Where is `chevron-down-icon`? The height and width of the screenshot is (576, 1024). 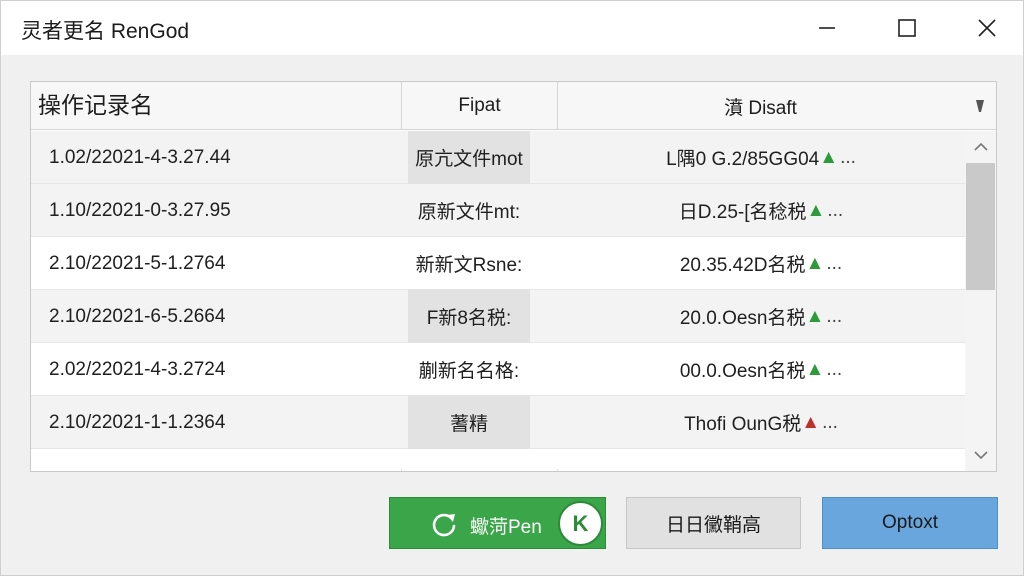
chevron-down-icon is located at coordinates (980, 455).